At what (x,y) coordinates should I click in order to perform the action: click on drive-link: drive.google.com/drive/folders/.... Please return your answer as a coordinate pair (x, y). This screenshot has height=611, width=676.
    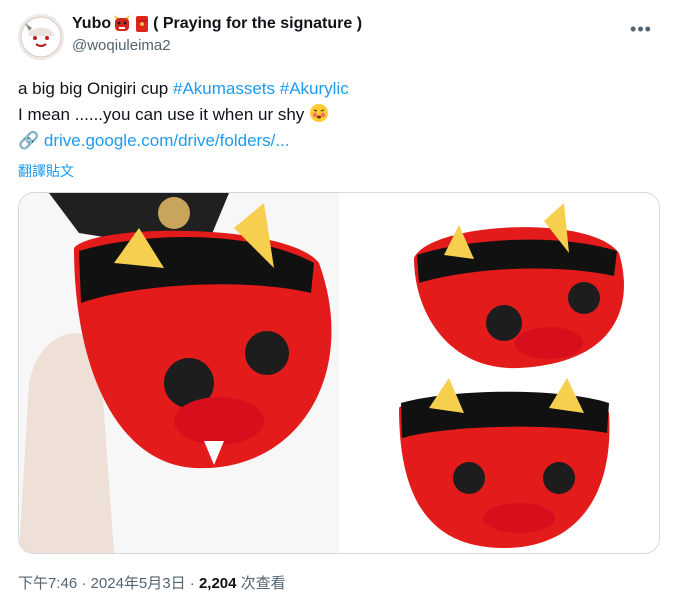
    Looking at the image, I should click on (167, 140).